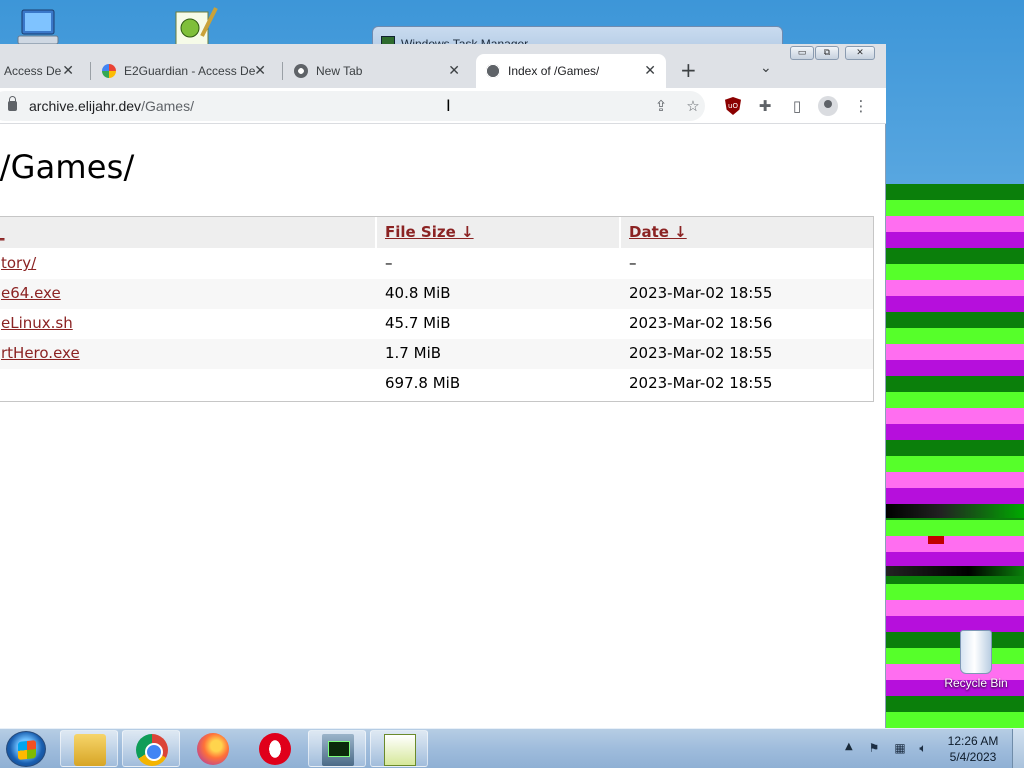  What do you see at coordinates (827, 53) in the screenshot?
I see `maximize-button: ⧉` at bounding box center [827, 53].